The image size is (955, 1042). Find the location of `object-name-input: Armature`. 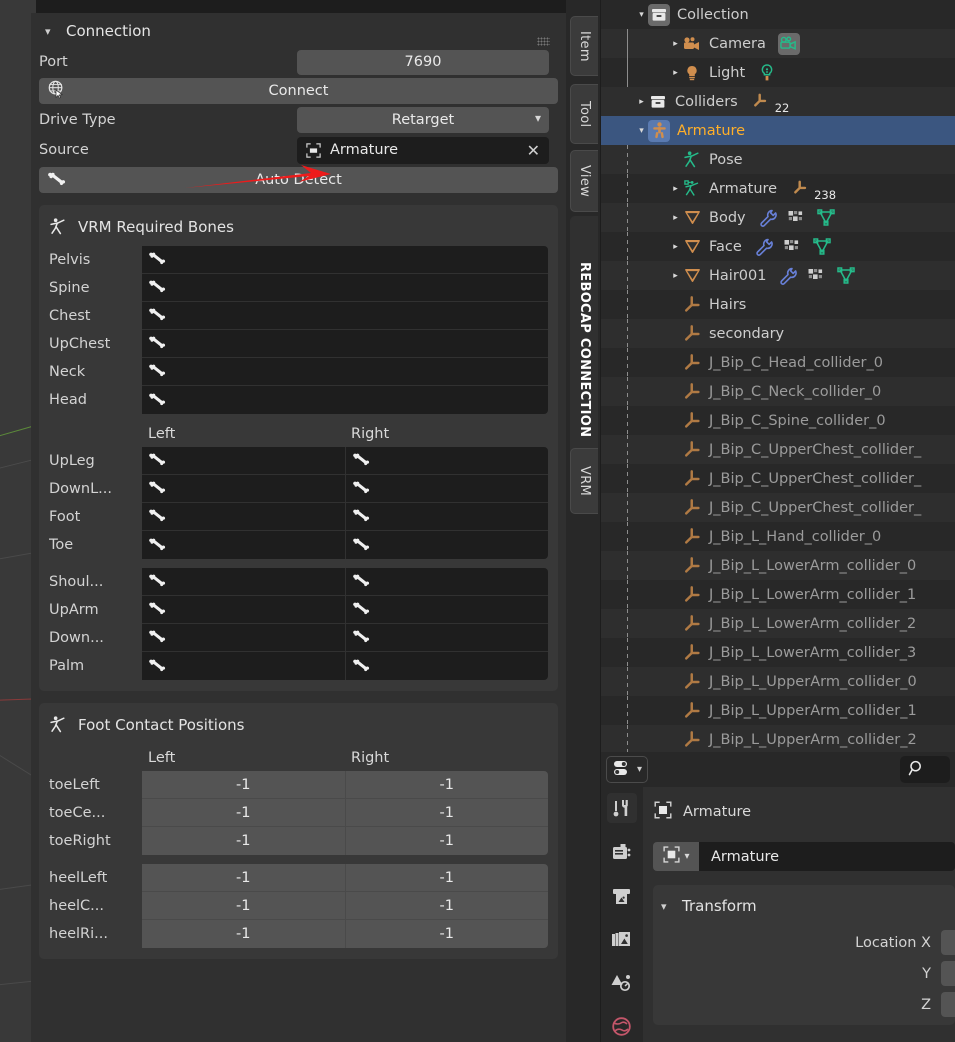

object-name-input: Armature is located at coordinates (827, 856).